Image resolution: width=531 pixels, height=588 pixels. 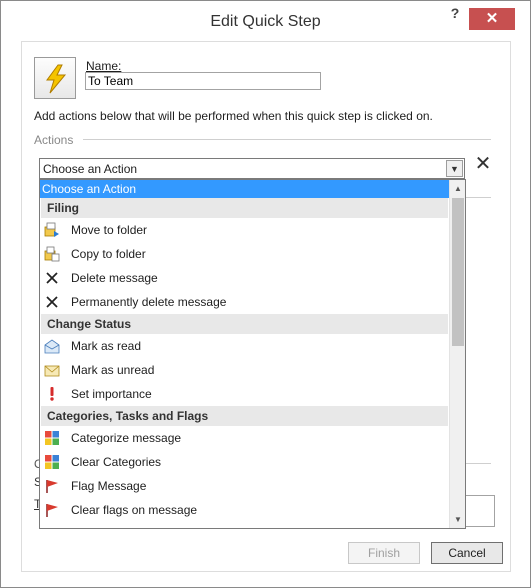 What do you see at coordinates (458, 272) in the screenshot?
I see `scrollbar-thumb` at bounding box center [458, 272].